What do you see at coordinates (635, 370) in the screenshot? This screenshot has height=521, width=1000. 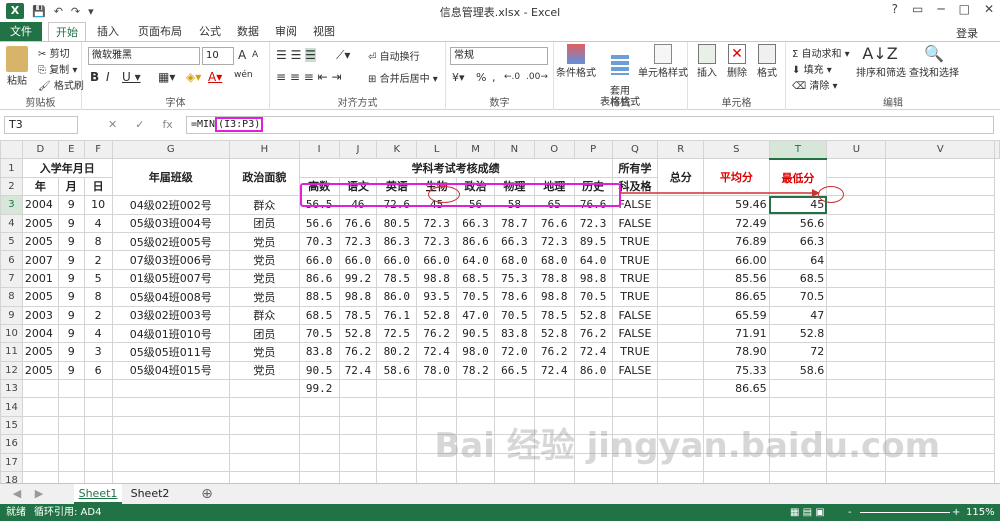 I see `cell-all-pass: FALSE` at bounding box center [635, 370].